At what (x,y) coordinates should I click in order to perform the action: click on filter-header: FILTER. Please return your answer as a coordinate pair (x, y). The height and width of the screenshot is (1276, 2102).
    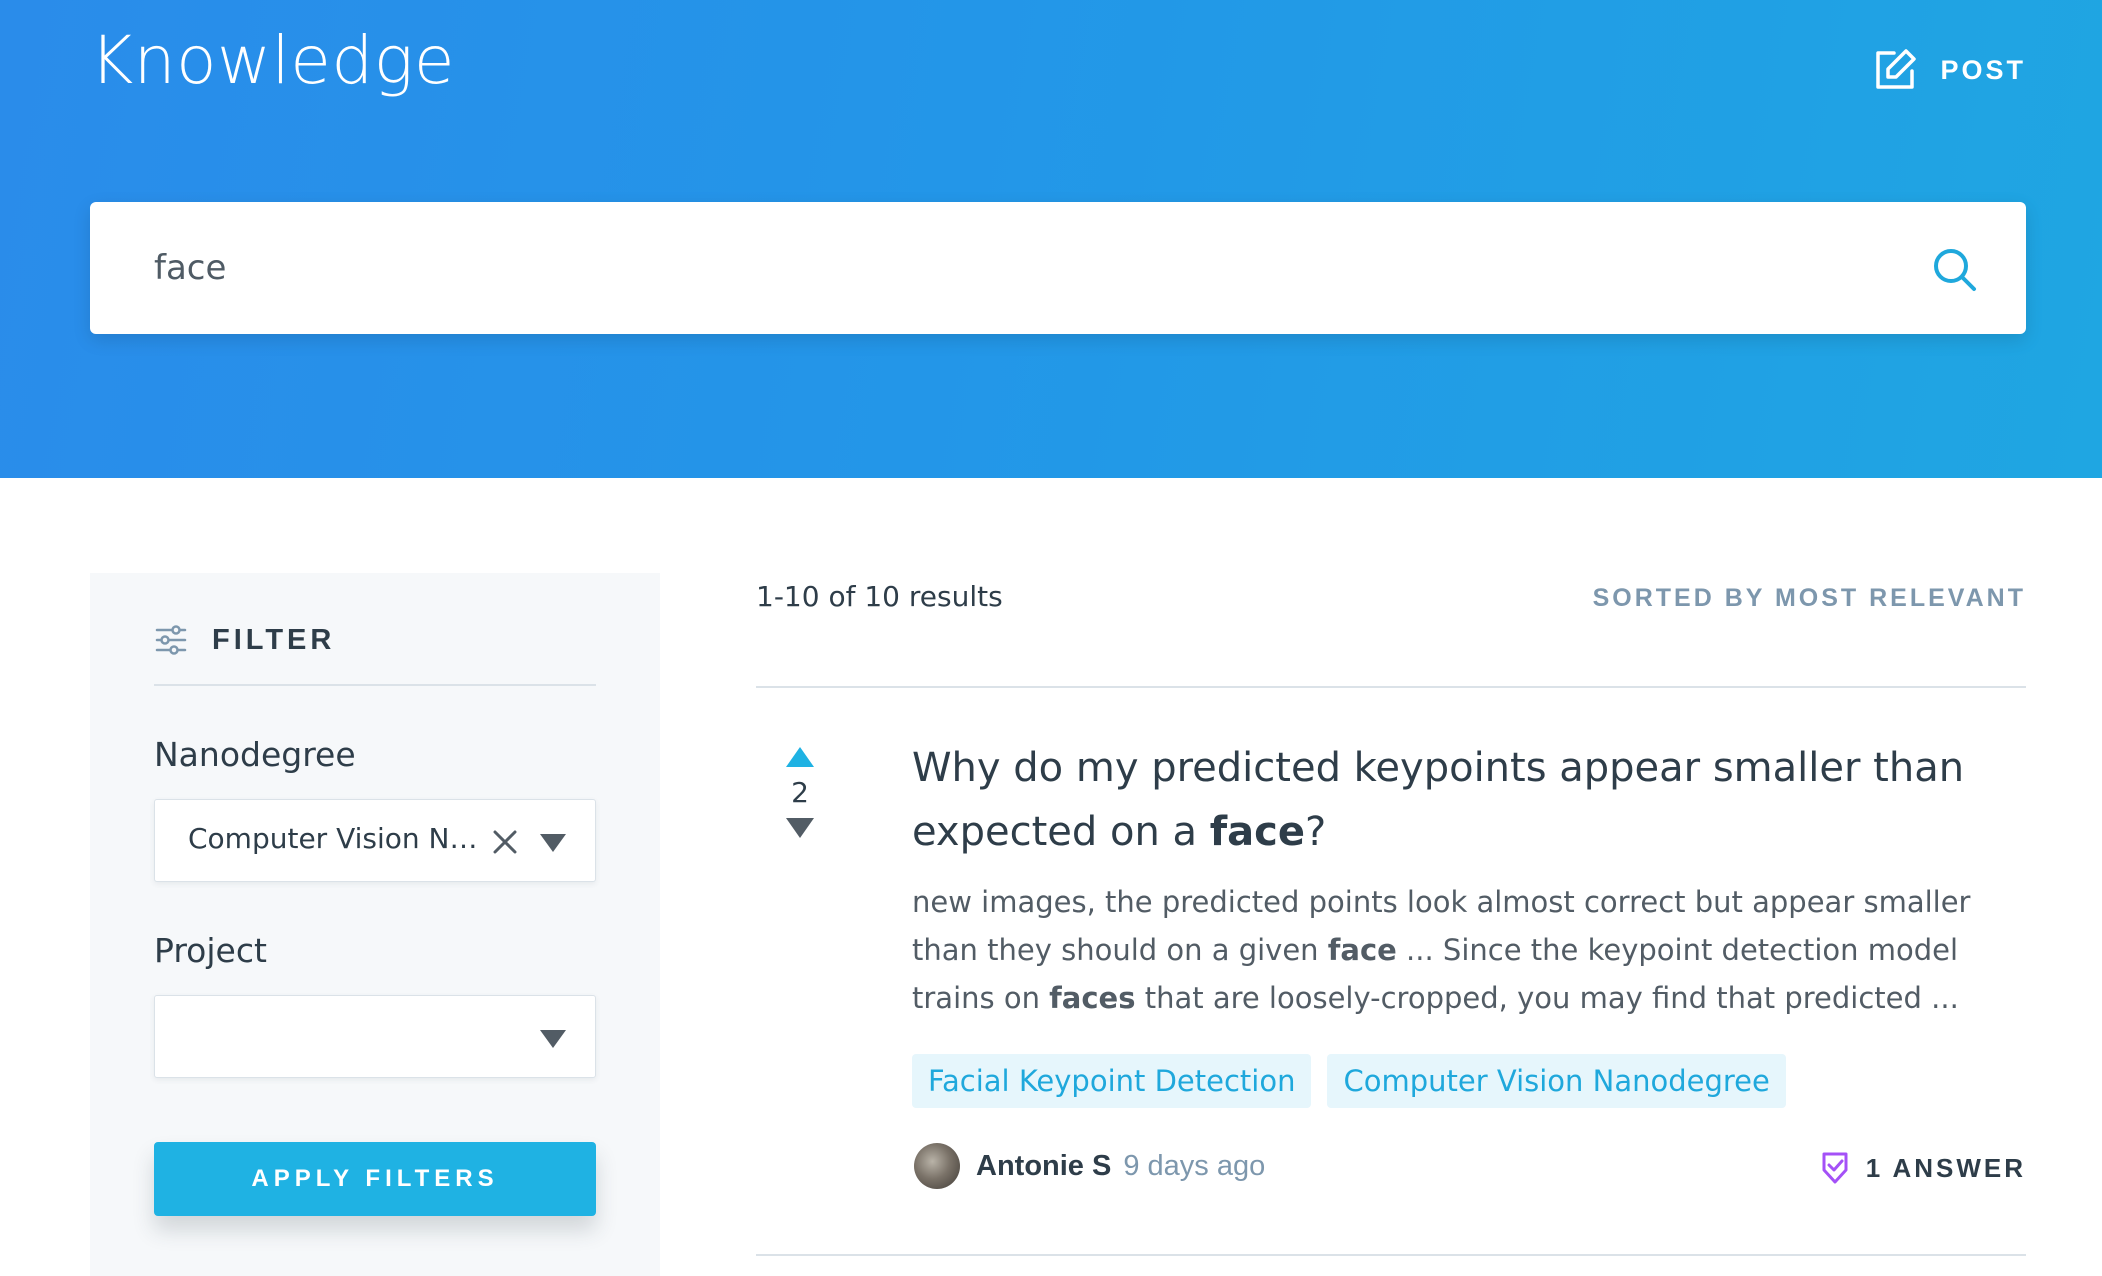
    Looking at the image, I should click on (244, 640).